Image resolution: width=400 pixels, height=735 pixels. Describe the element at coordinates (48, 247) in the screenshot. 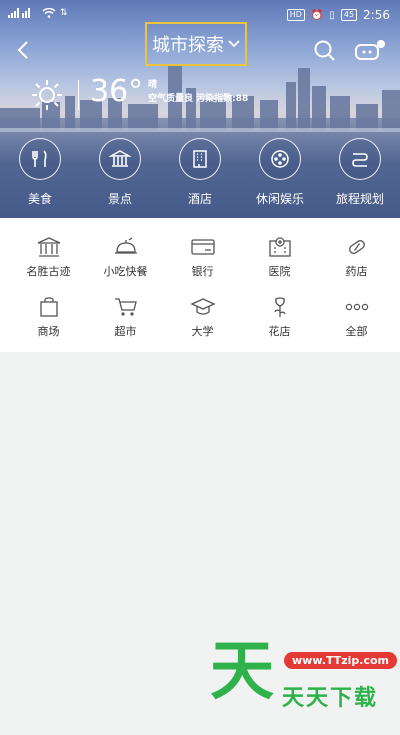

I see `temple-icon` at that location.